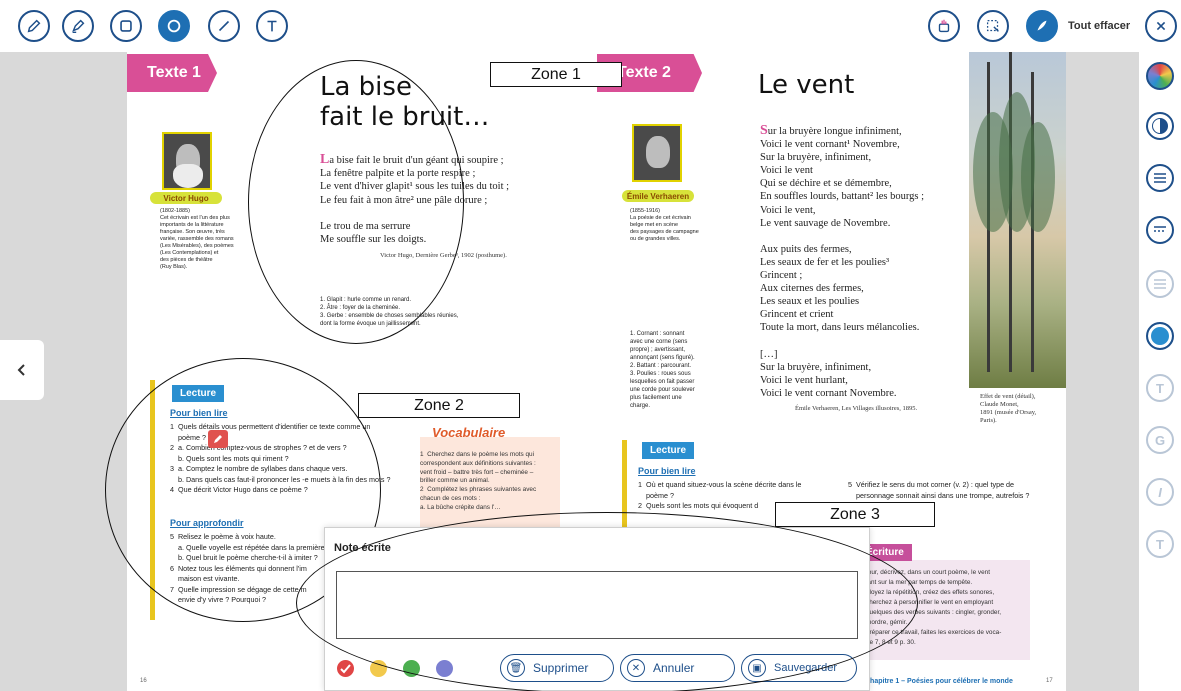 This screenshot has height=691, width=1181. I want to click on select-area-icon, so click(993, 26).